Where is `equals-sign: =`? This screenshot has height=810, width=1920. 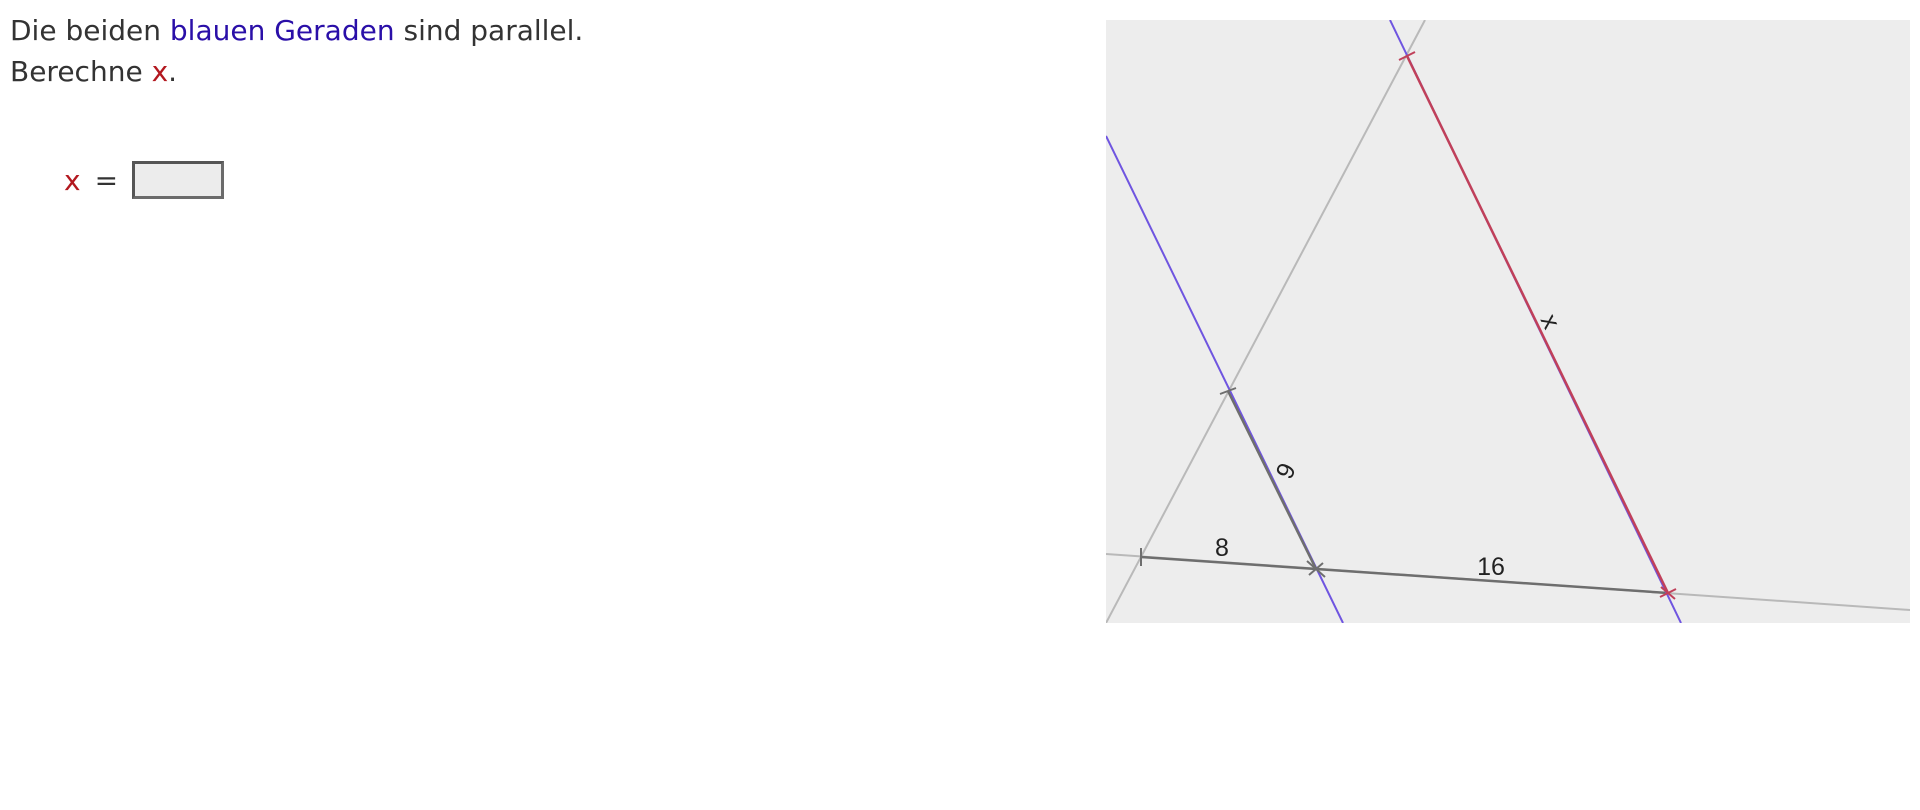
equals-sign: = is located at coordinates (106, 180).